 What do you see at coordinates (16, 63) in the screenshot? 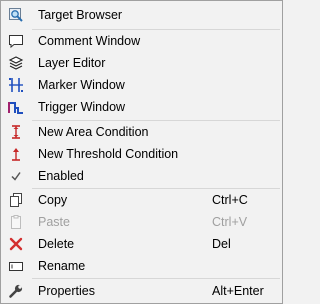
I see `layers-icon` at bounding box center [16, 63].